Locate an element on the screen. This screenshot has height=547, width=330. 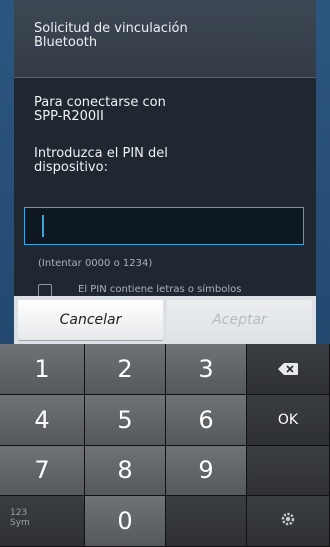
key-0: 0 is located at coordinates (125, 521).